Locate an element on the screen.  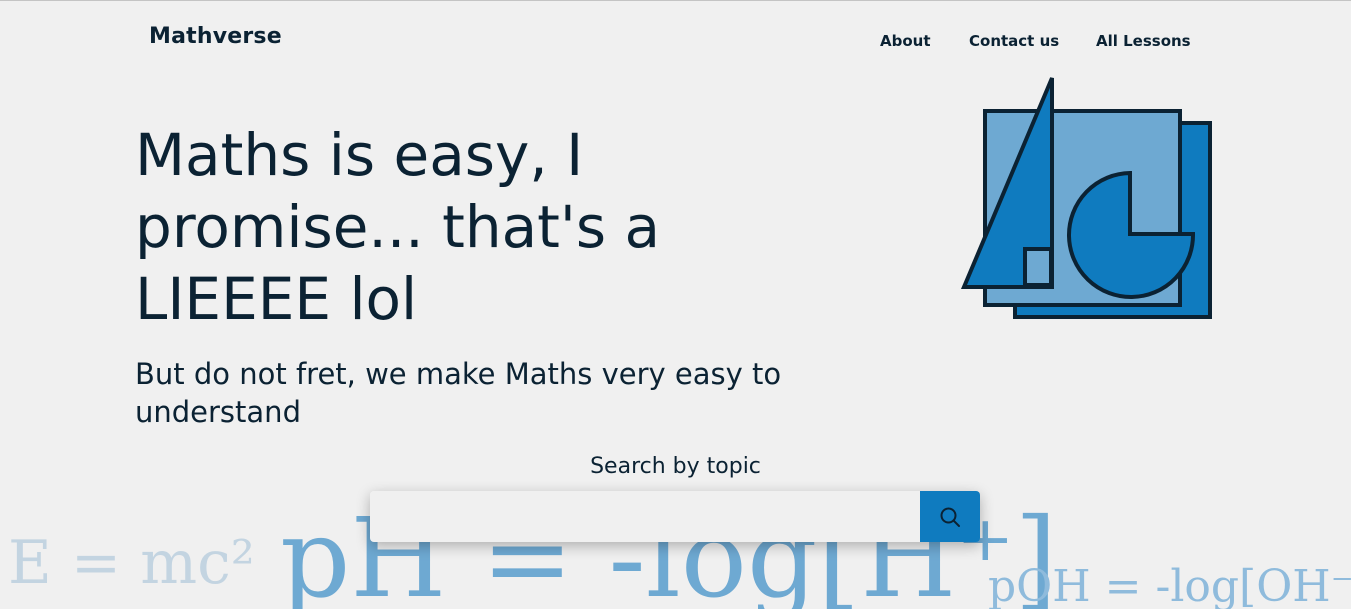
geometry-shapes-icon is located at coordinates (1086, 198).